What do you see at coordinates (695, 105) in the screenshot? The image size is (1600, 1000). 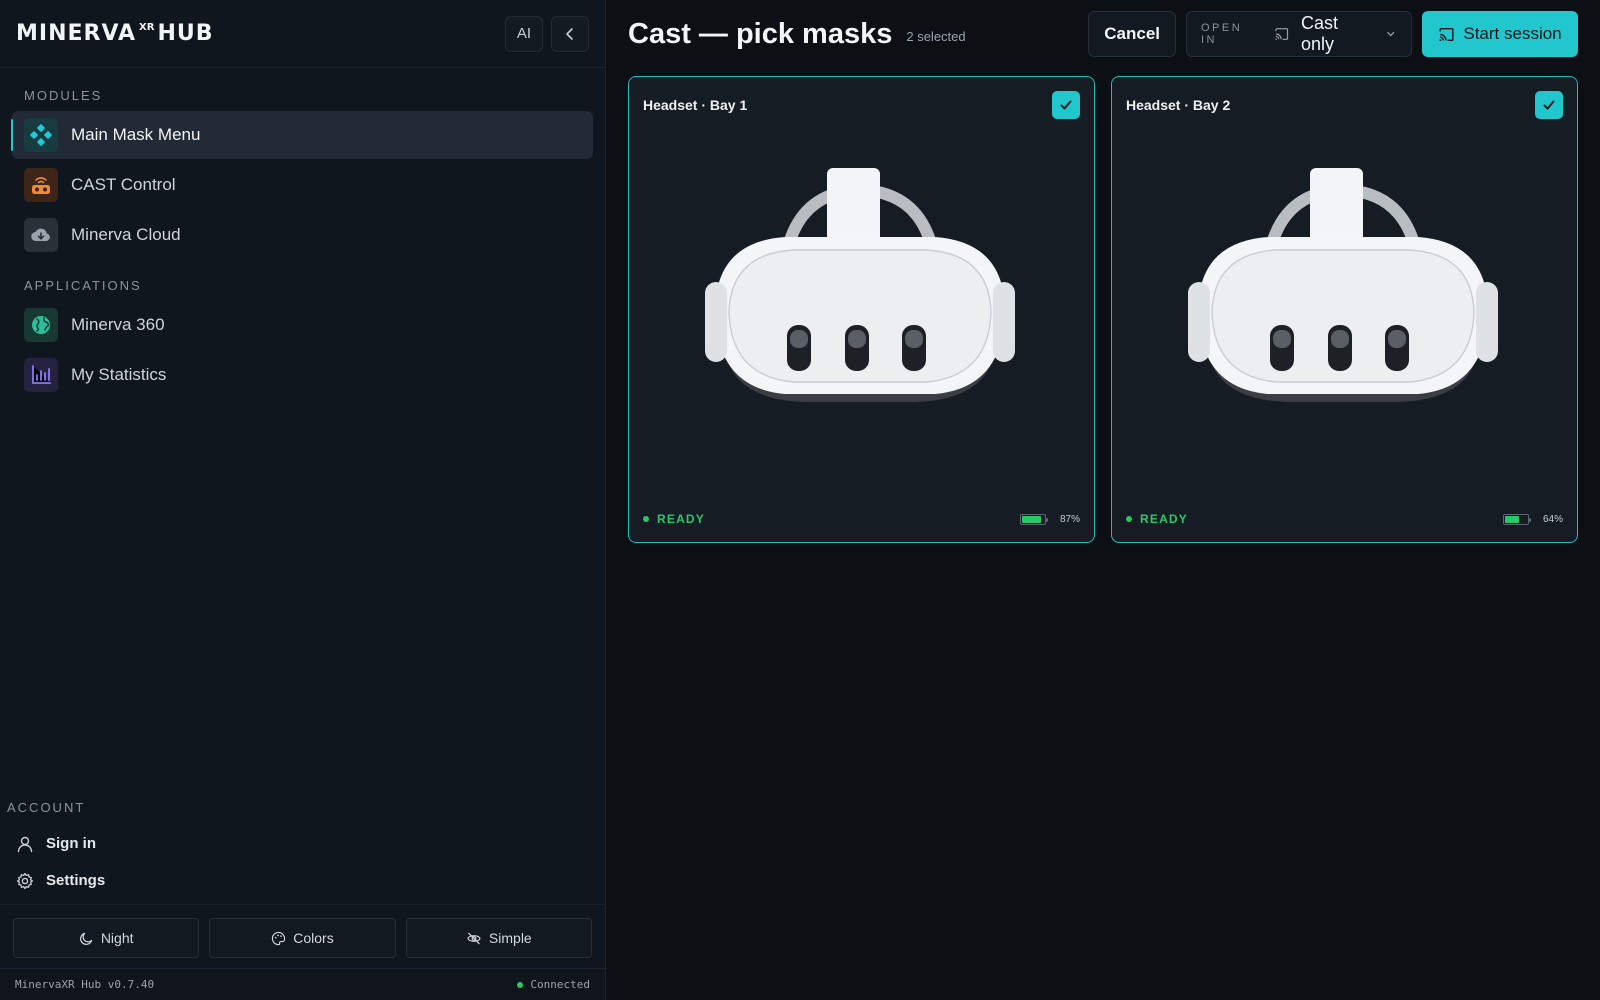 I see `headset-name: Headset · Bay 1` at bounding box center [695, 105].